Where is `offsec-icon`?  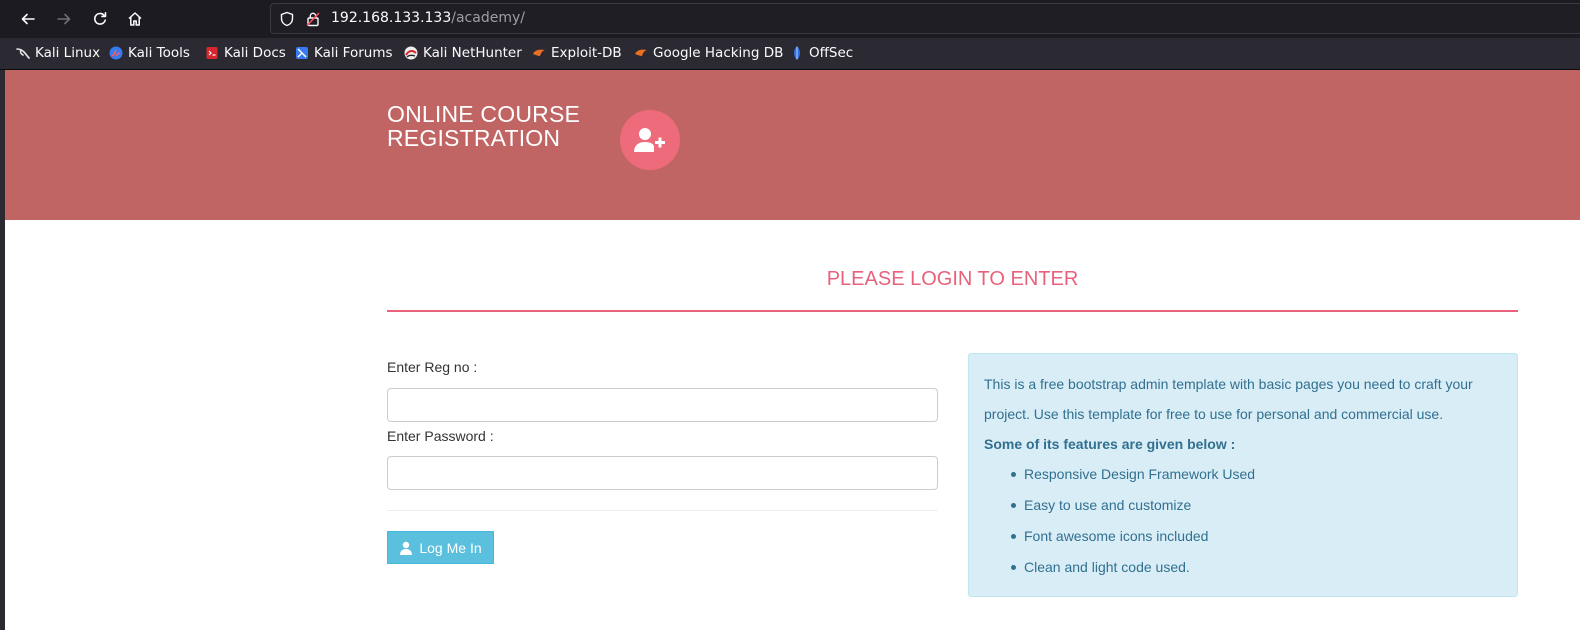
offsec-icon is located at coordinates (797, 53).